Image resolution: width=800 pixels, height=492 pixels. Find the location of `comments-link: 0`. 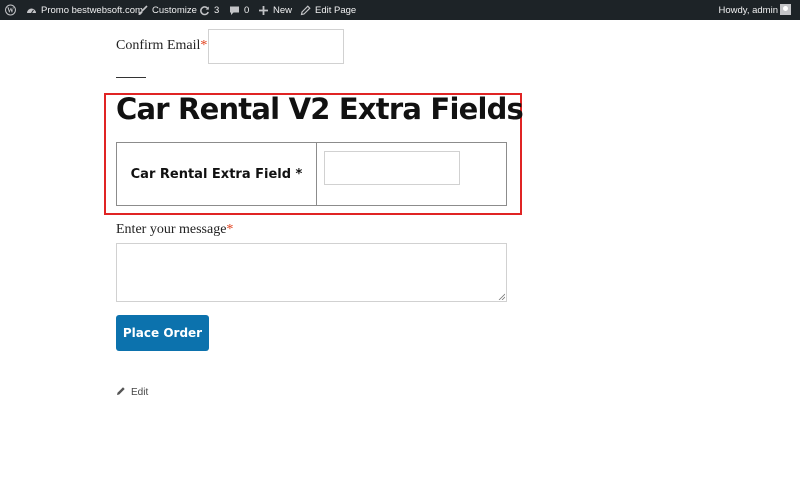

comments-link: 0 is located at coordinates (239, 10).